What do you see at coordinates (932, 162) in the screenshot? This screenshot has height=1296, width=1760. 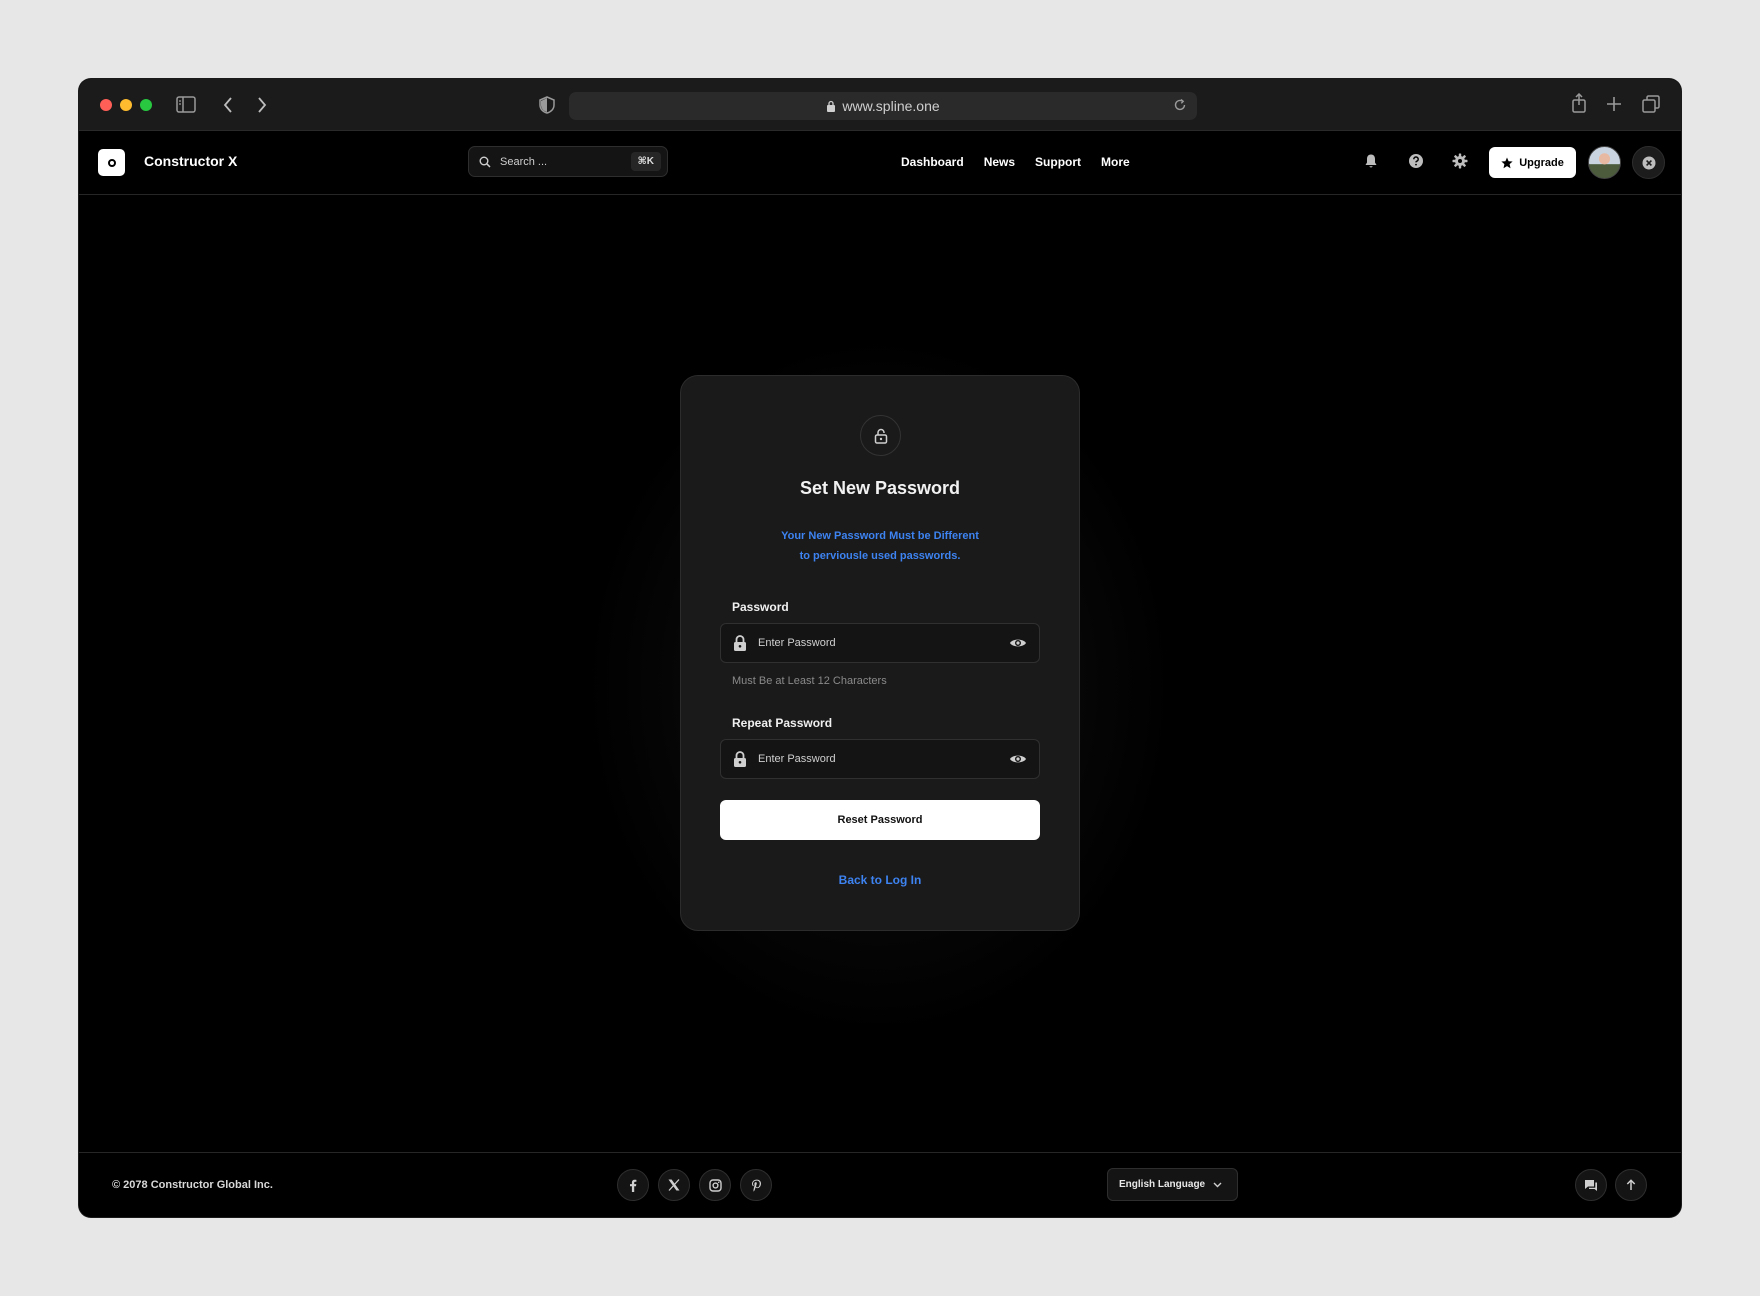 I see `nav-dashboard: Dashboard` at bounding box center [932, 162].